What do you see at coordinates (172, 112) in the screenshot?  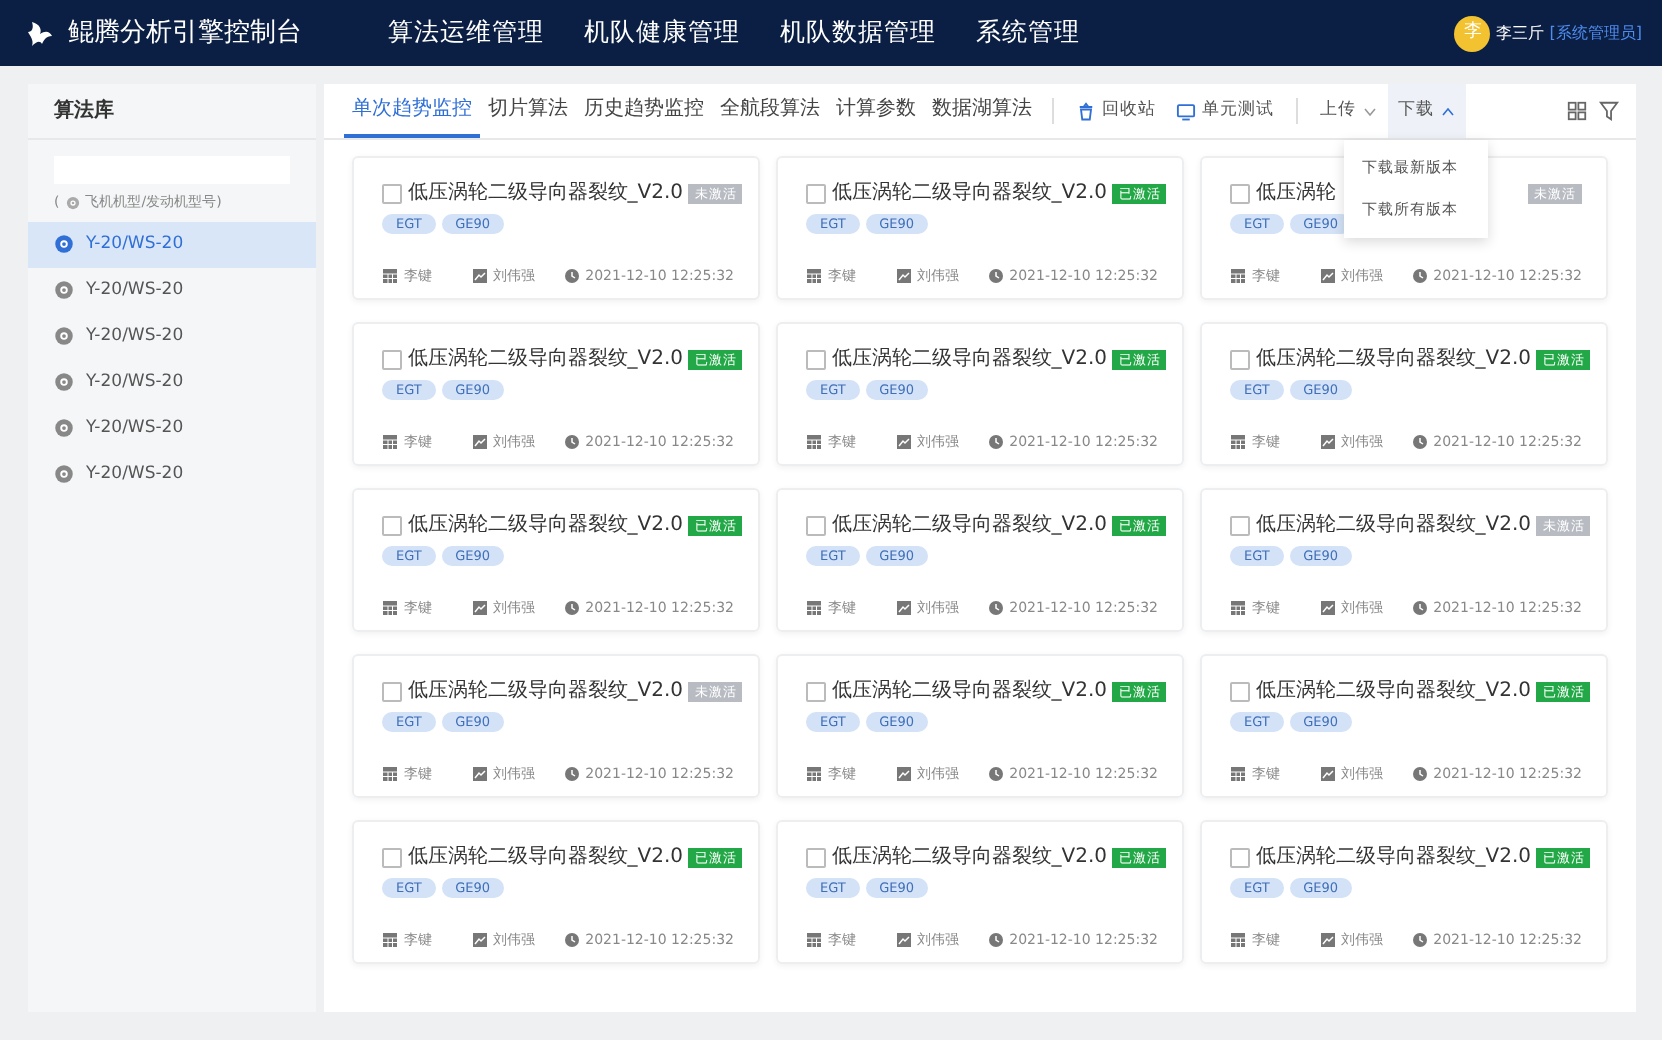 I see `sidebar-title: 算法库` at bounding box center [172, 112].